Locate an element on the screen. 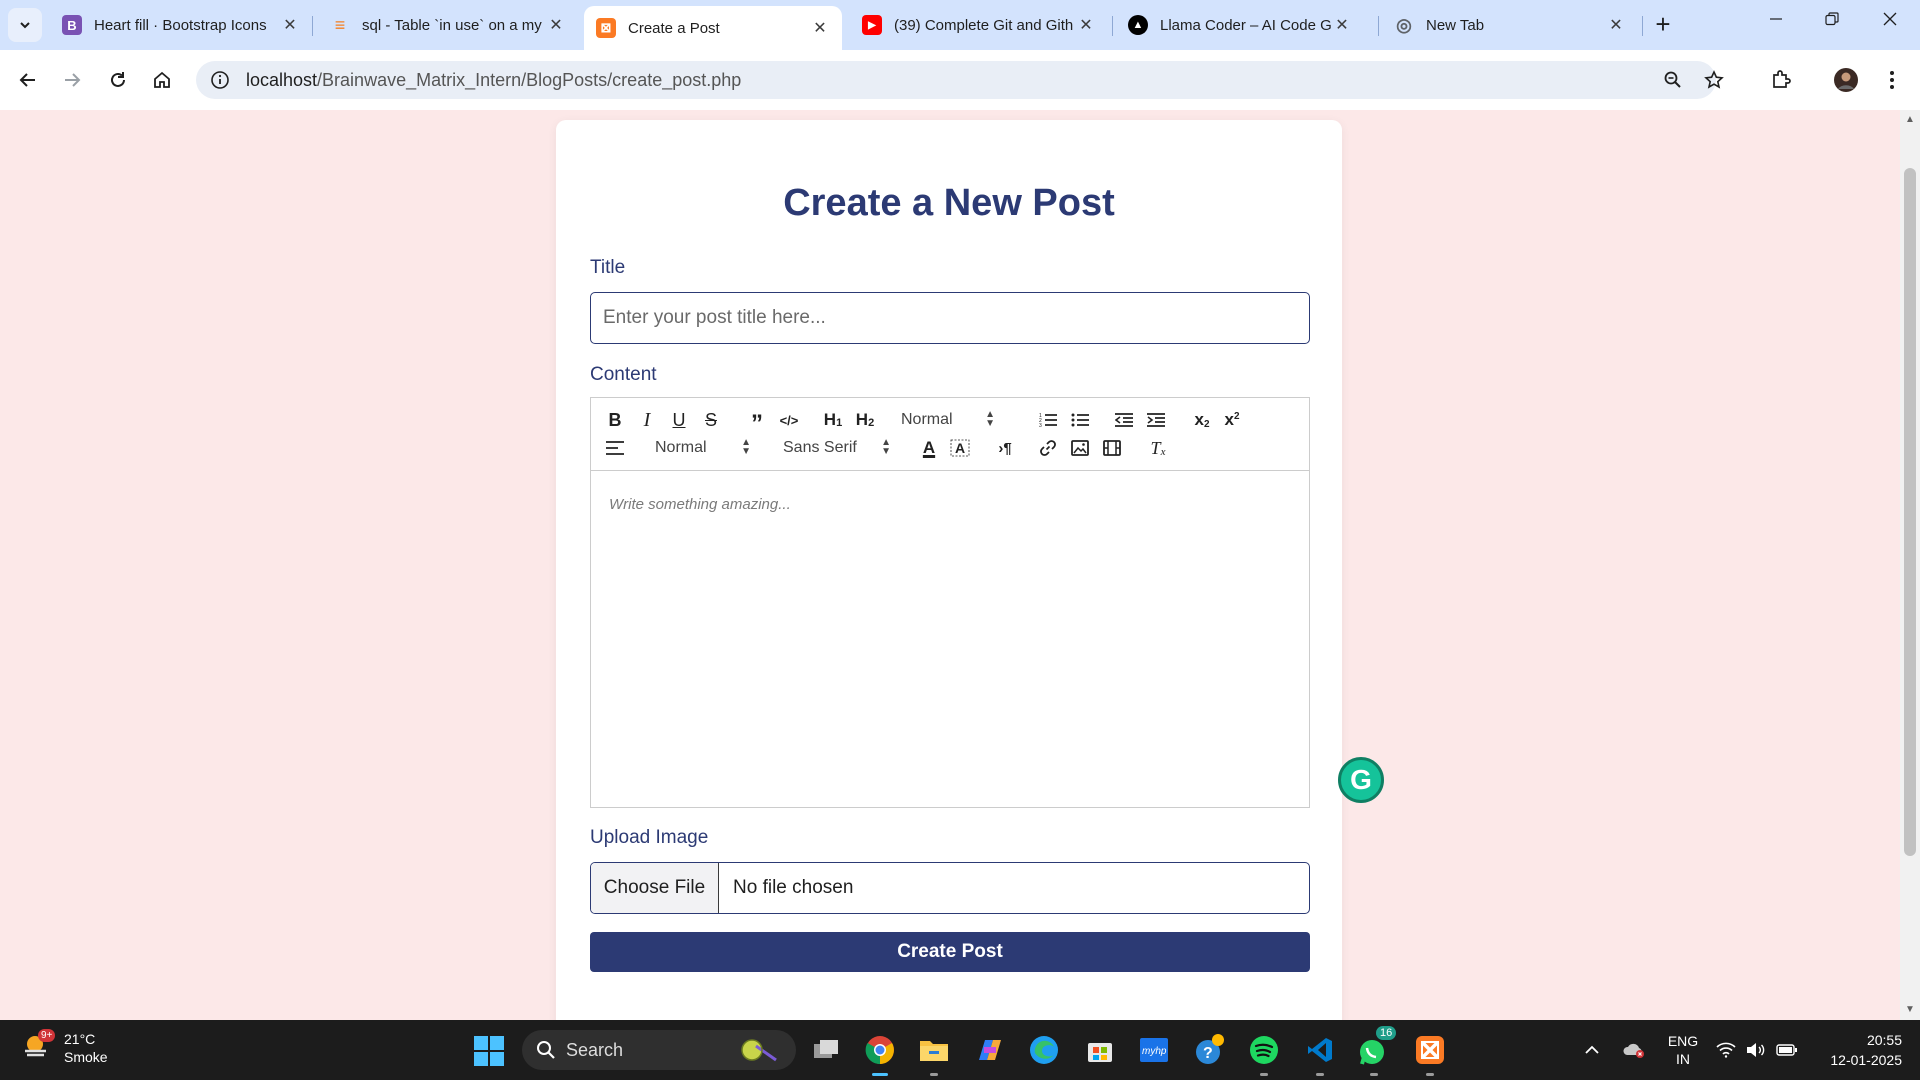 The height and width of the screenshot is (1080, 1920). italic-icon: I is located at coordinates (647, 420).